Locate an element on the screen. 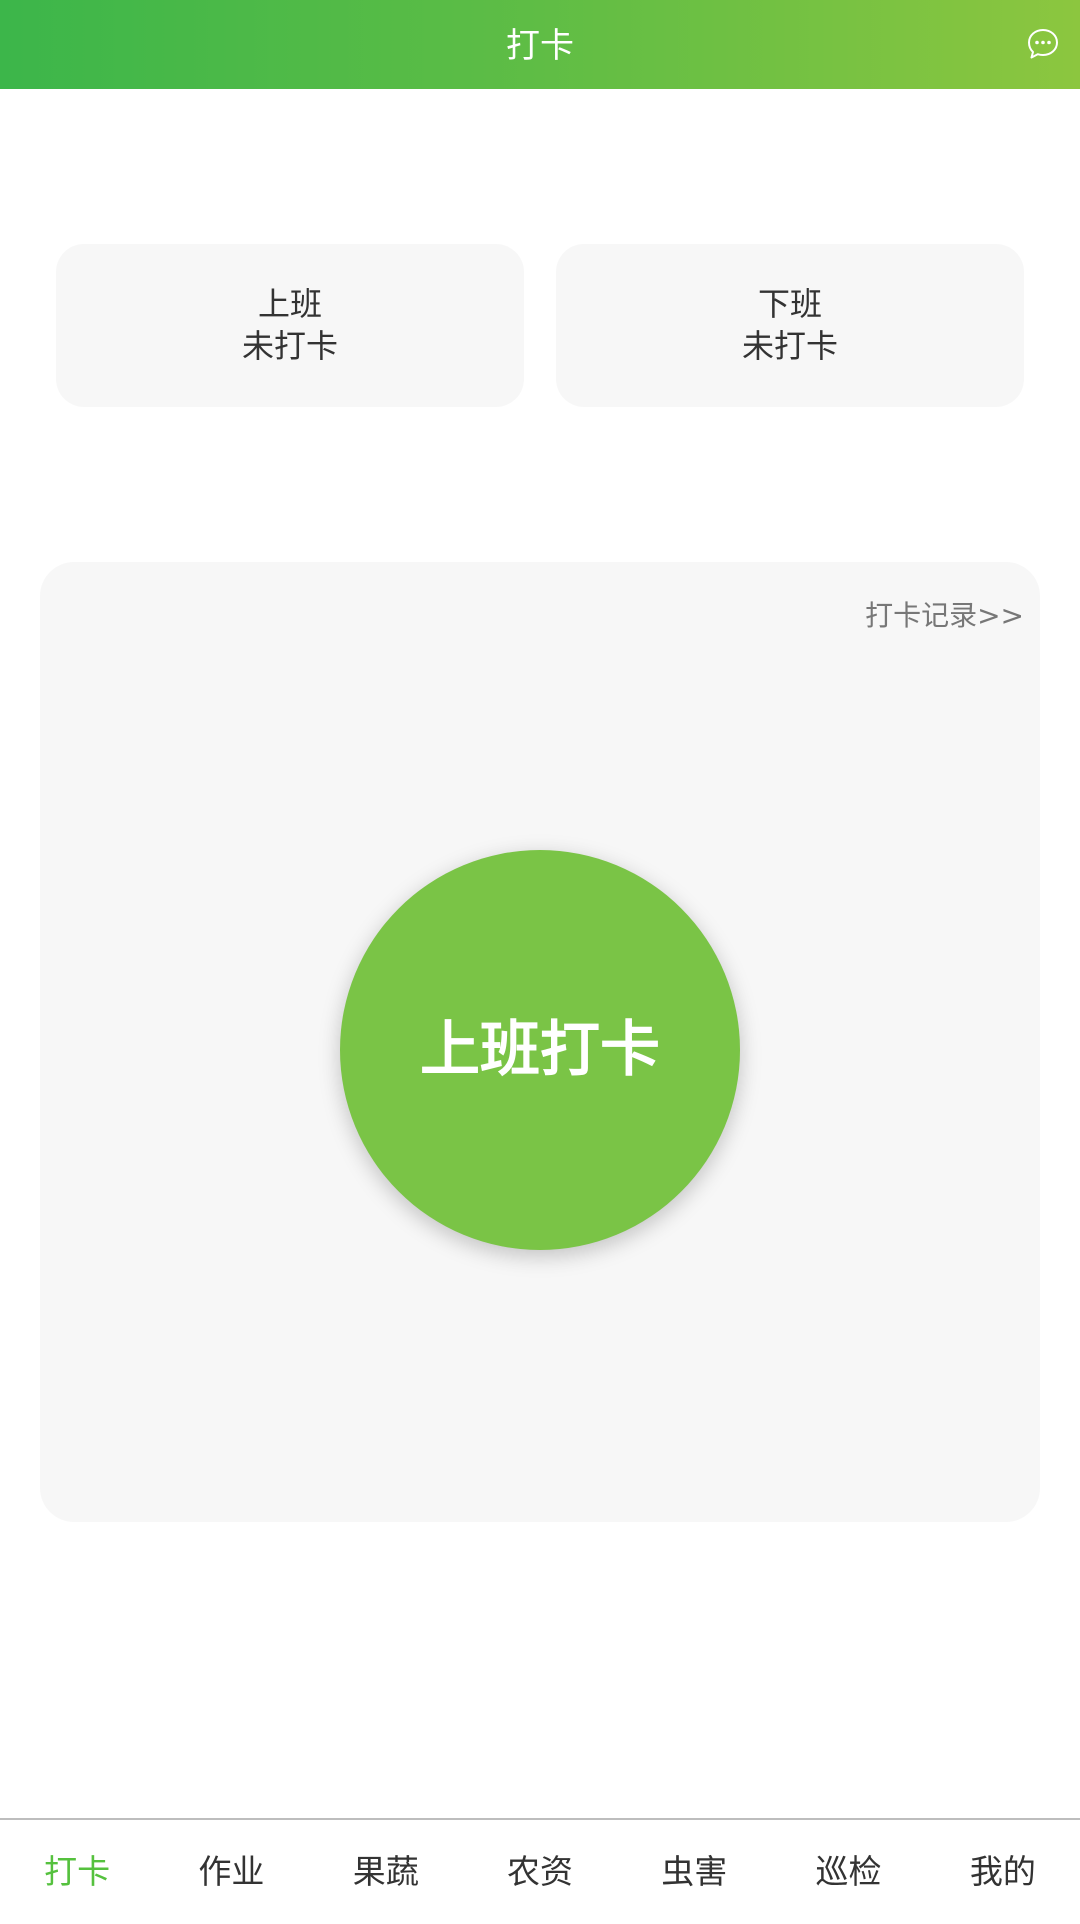 The width and height of the screenshot is (1080, 1924). bottom-nav: 打卡 作业 果蔬 农资 虫害 巡检 我的 is located at coordinates (540, 1870).